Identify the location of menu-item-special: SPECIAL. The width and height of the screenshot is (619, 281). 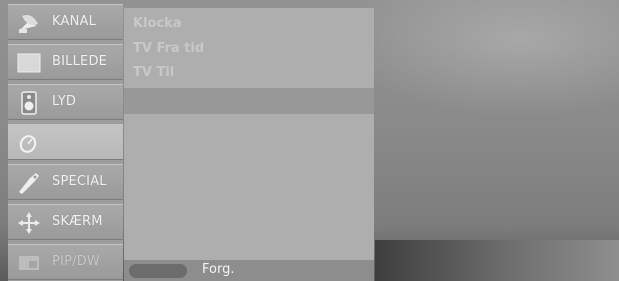
(65, 182).